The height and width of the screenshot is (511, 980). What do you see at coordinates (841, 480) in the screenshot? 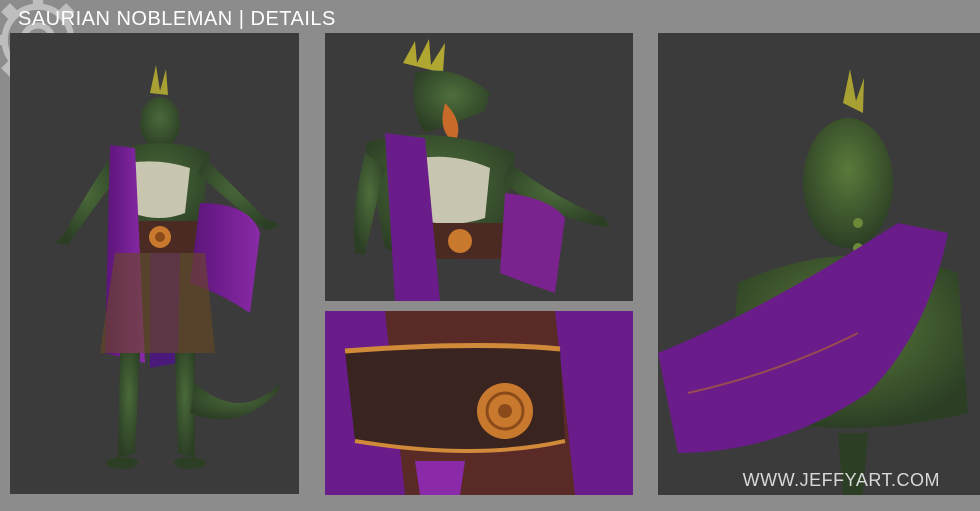
I see `site-watermark: WWW.JEFFYART.COM` at bounding box center [841, 480].